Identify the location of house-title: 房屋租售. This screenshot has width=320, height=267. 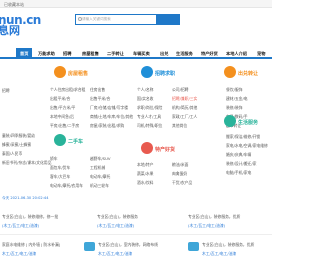
(78, 73).